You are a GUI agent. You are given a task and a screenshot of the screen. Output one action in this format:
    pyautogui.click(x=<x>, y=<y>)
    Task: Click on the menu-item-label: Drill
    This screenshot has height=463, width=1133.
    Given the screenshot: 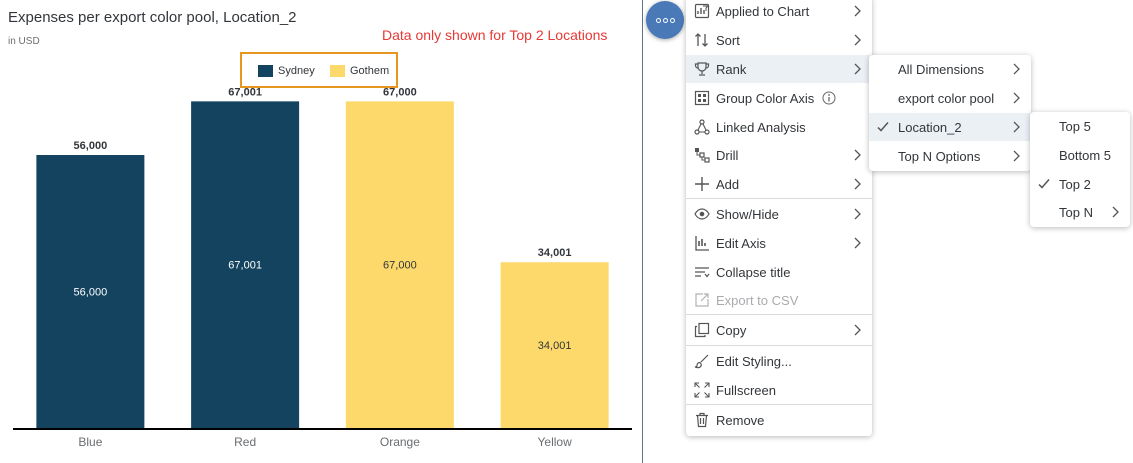 What is the action you would take?
    pyautogui.click(x=727, y=155)
    